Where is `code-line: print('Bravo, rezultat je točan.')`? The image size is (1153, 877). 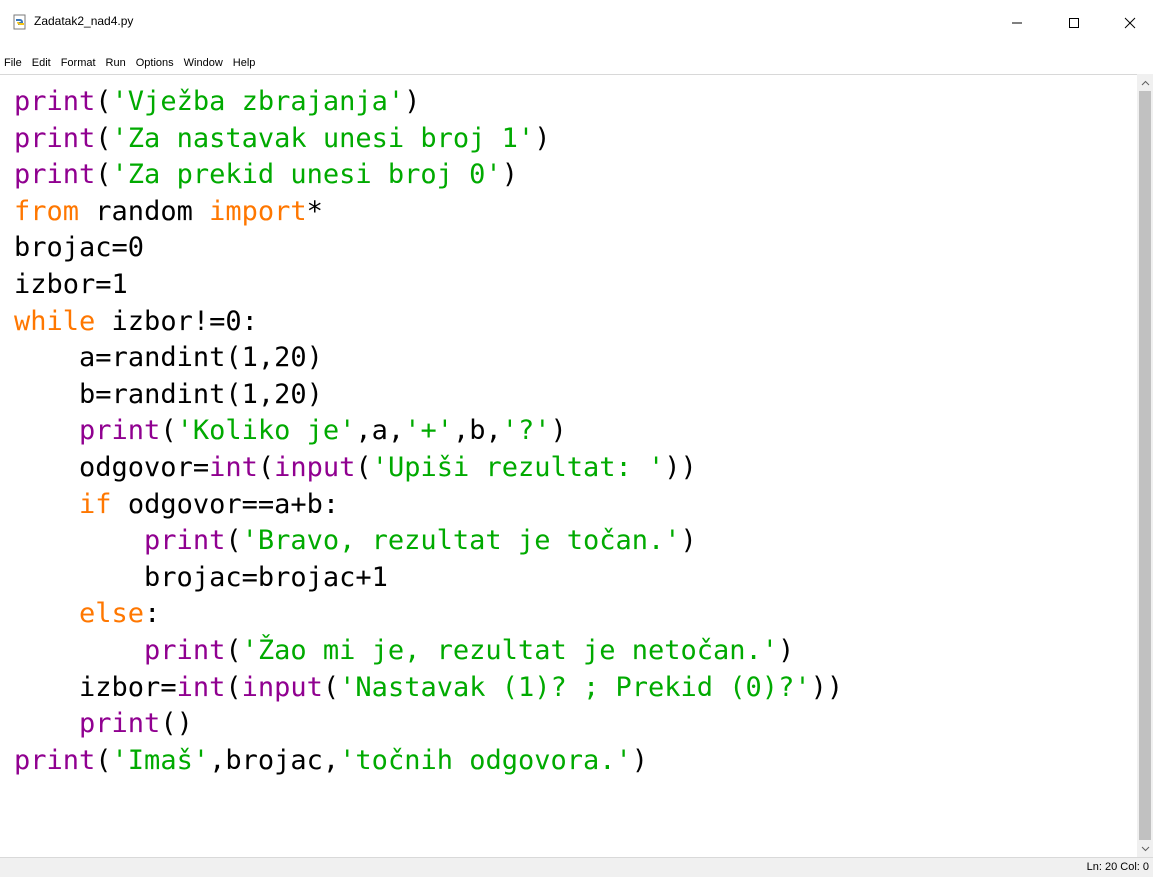 code-line: print('Bravo, rezultat je točan.') is located at coordinates (428, 541).